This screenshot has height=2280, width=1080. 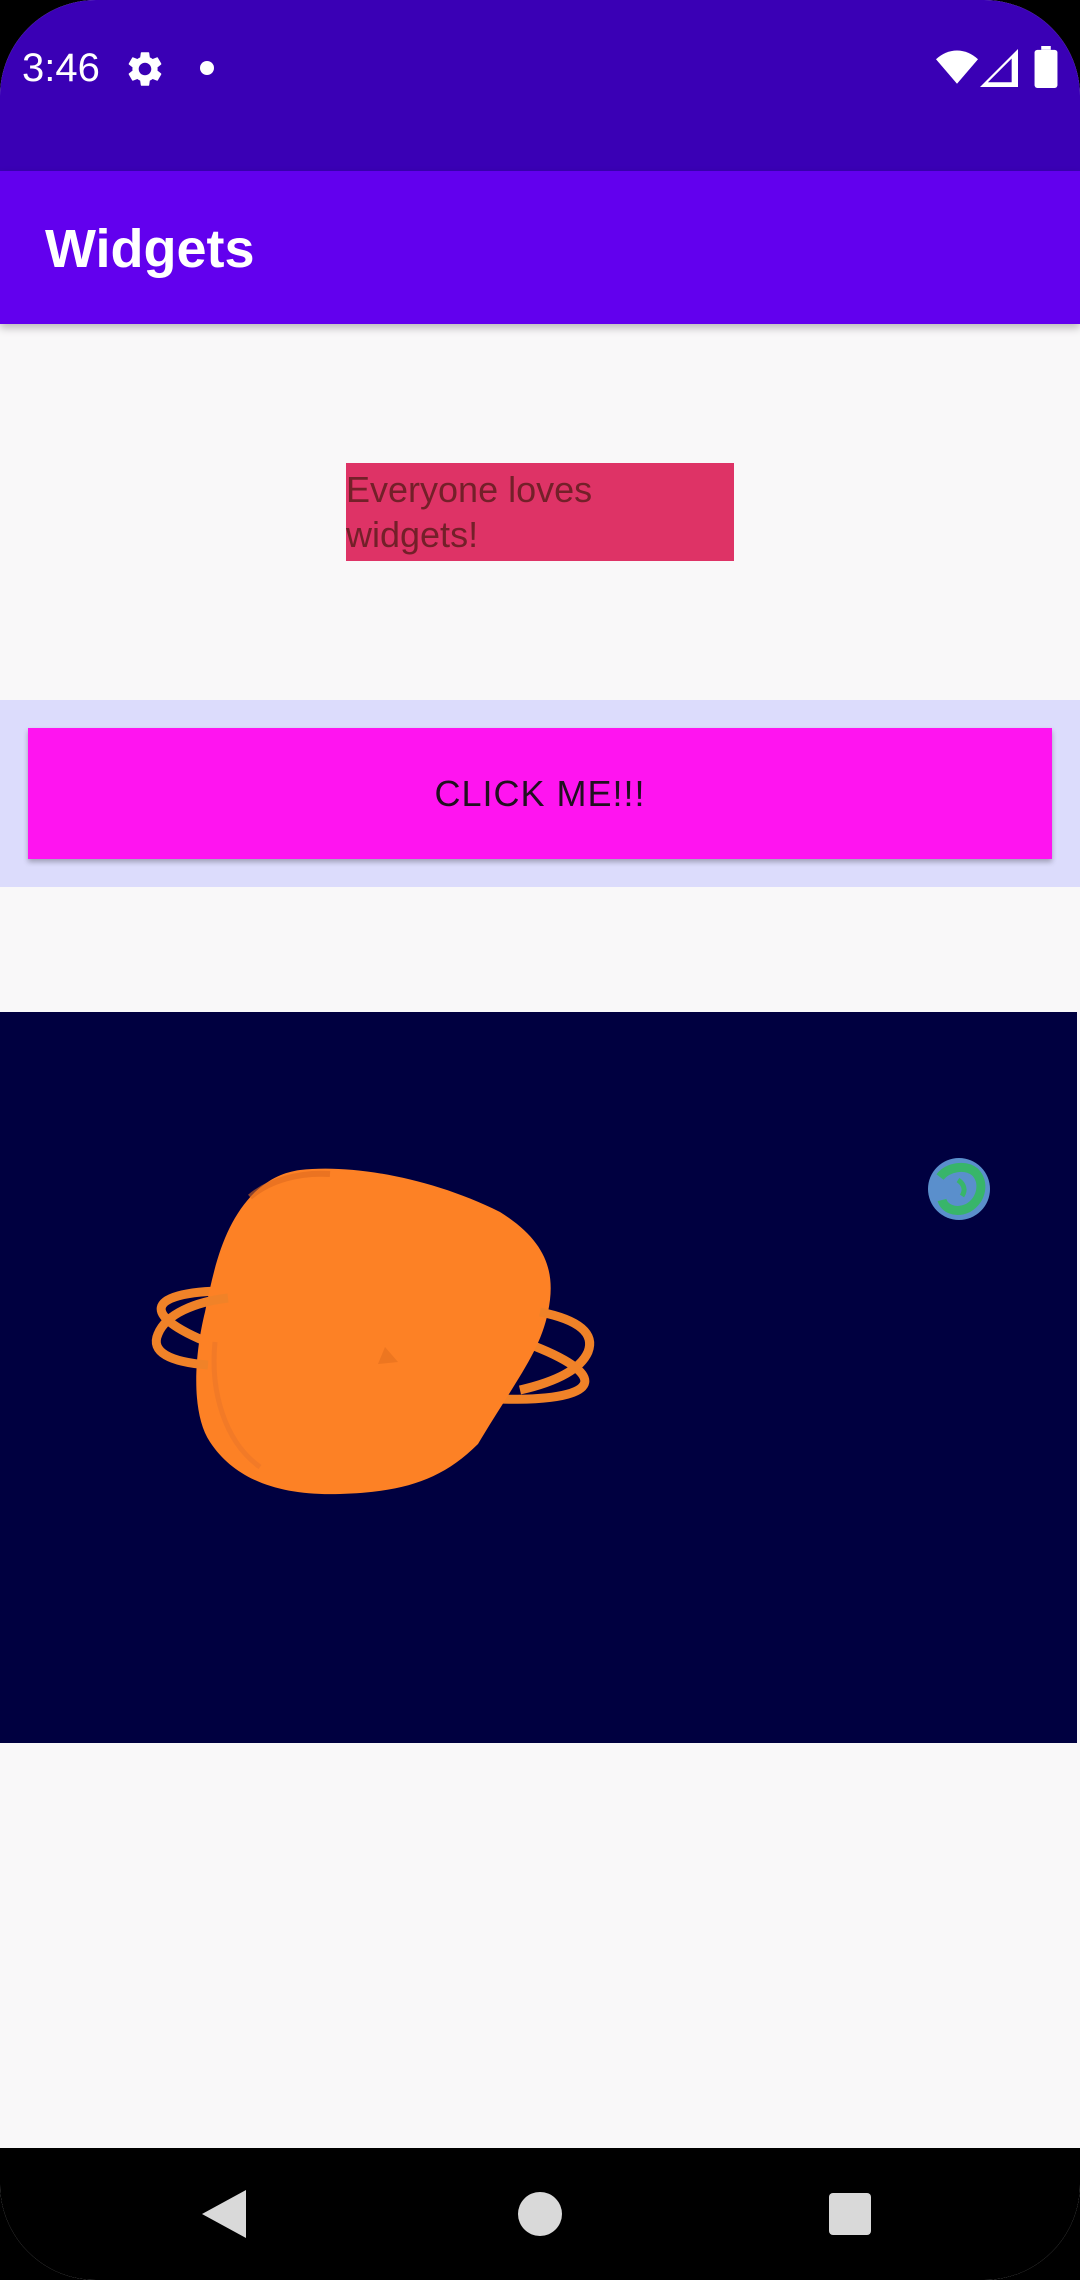 I want to click on back-icon, so click(x=224, y=2214).